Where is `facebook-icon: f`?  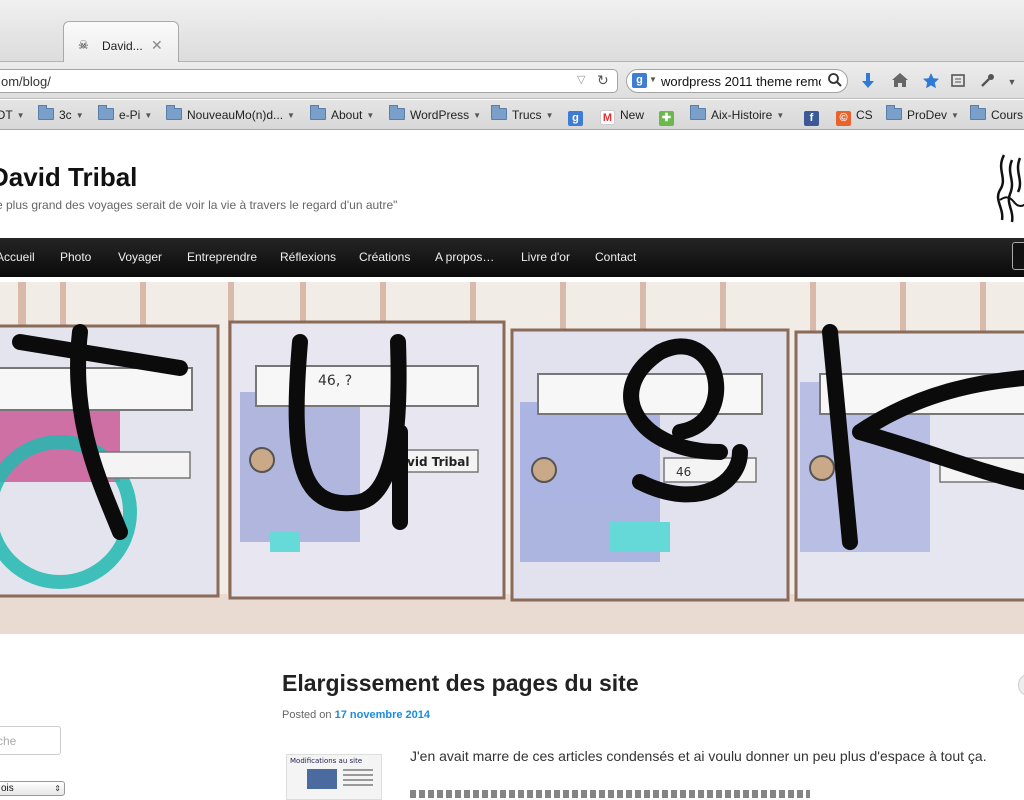
facebook-icon: f is located at coordinates (811, 118).